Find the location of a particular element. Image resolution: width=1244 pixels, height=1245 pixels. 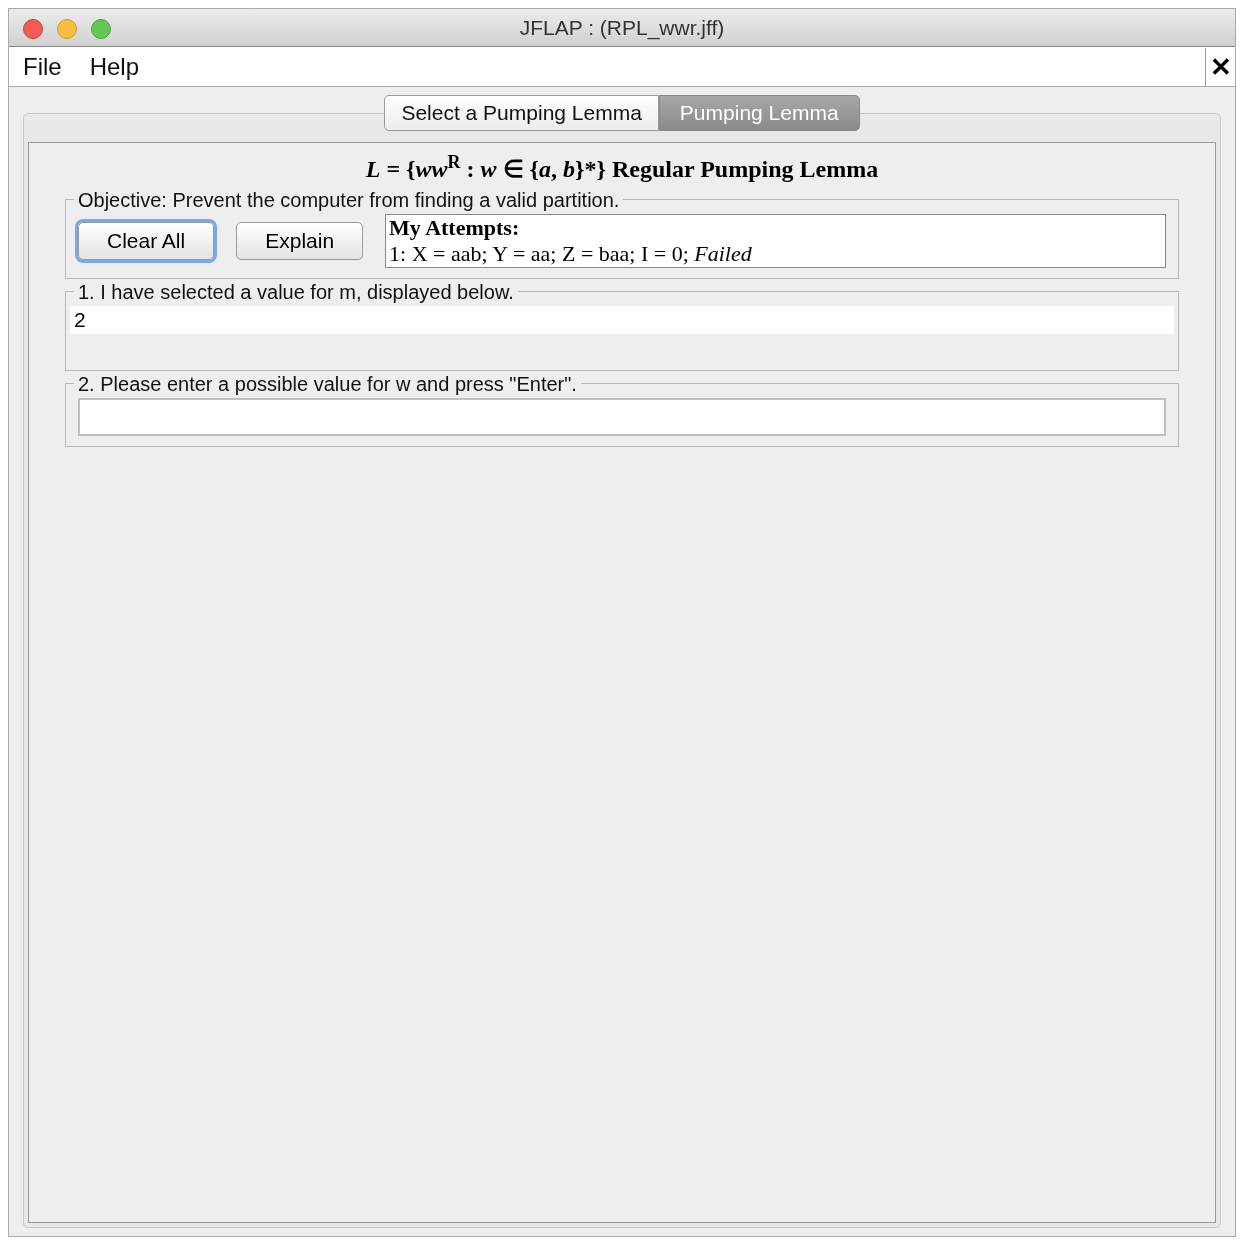

zoom-icon is located at coordinates (101, 29).